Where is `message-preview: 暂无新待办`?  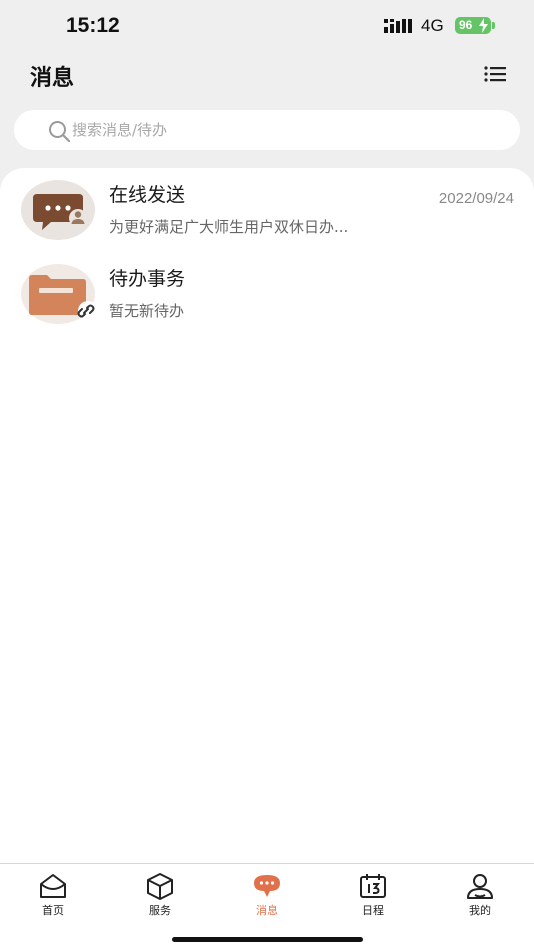
message-preview: 暂无新待办 is located at coordinates (147, 311).